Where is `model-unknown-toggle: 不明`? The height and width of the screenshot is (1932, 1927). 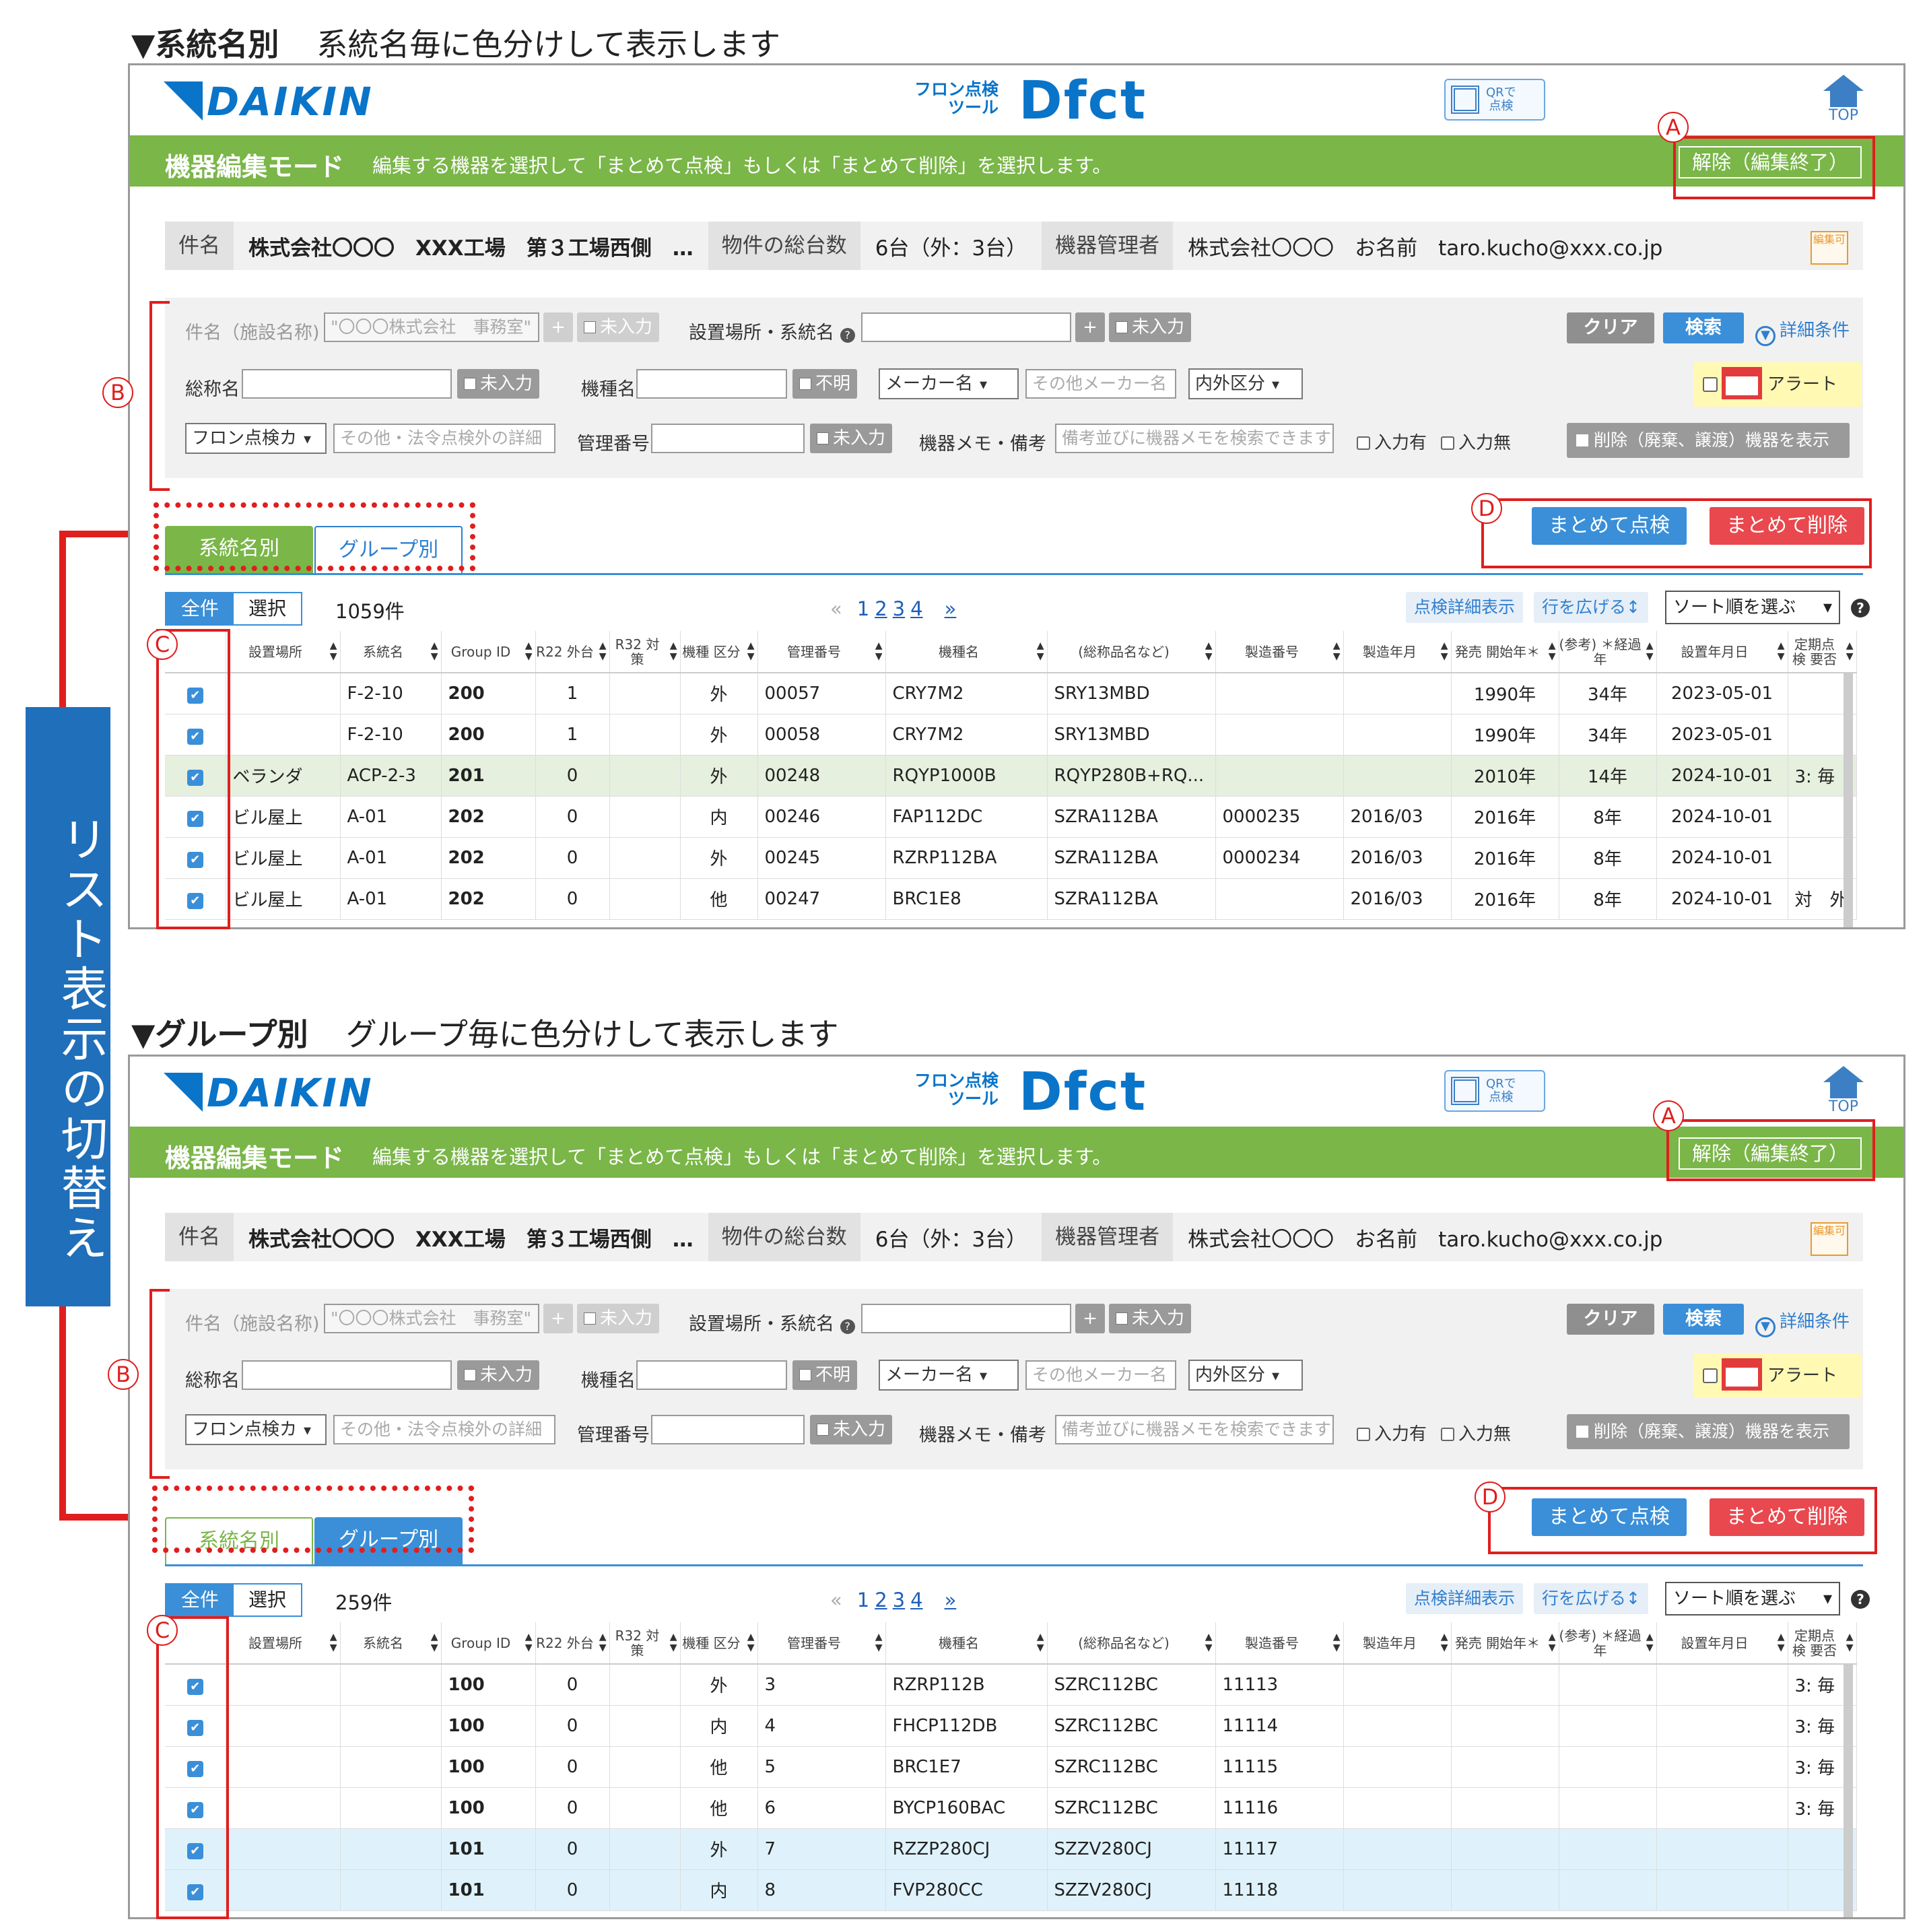
model-unknown-toggle: 不明 is located at coordinates (825, 1375).